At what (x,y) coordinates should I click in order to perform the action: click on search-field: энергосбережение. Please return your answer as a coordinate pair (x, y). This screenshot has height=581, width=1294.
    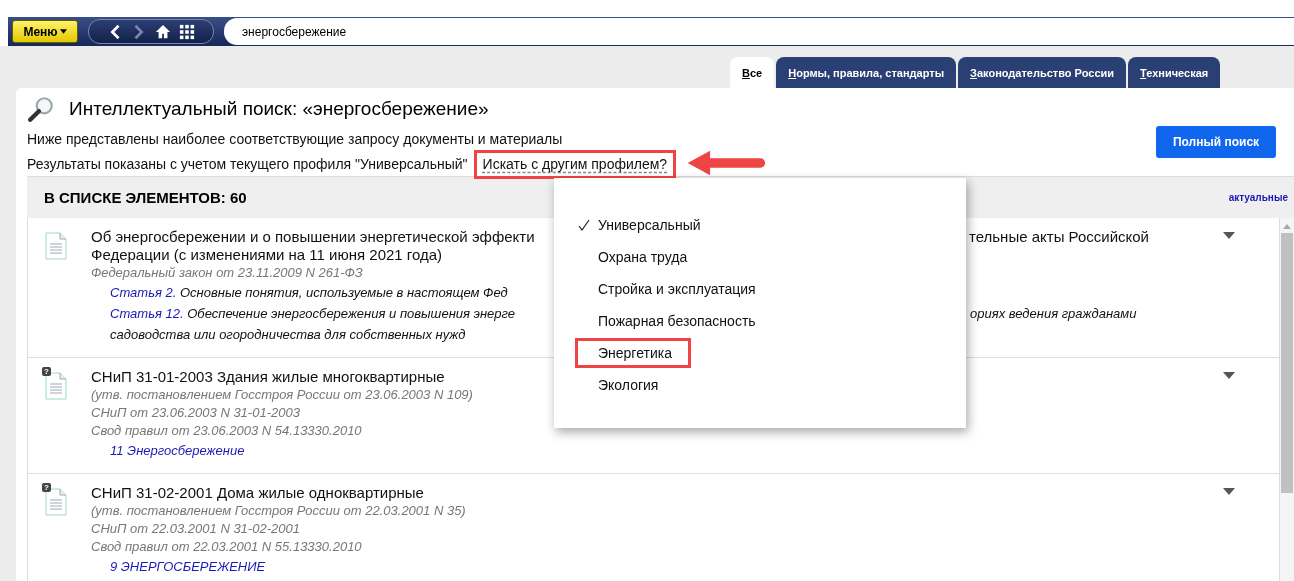
    Looking at the image, I should click on (759, 31).